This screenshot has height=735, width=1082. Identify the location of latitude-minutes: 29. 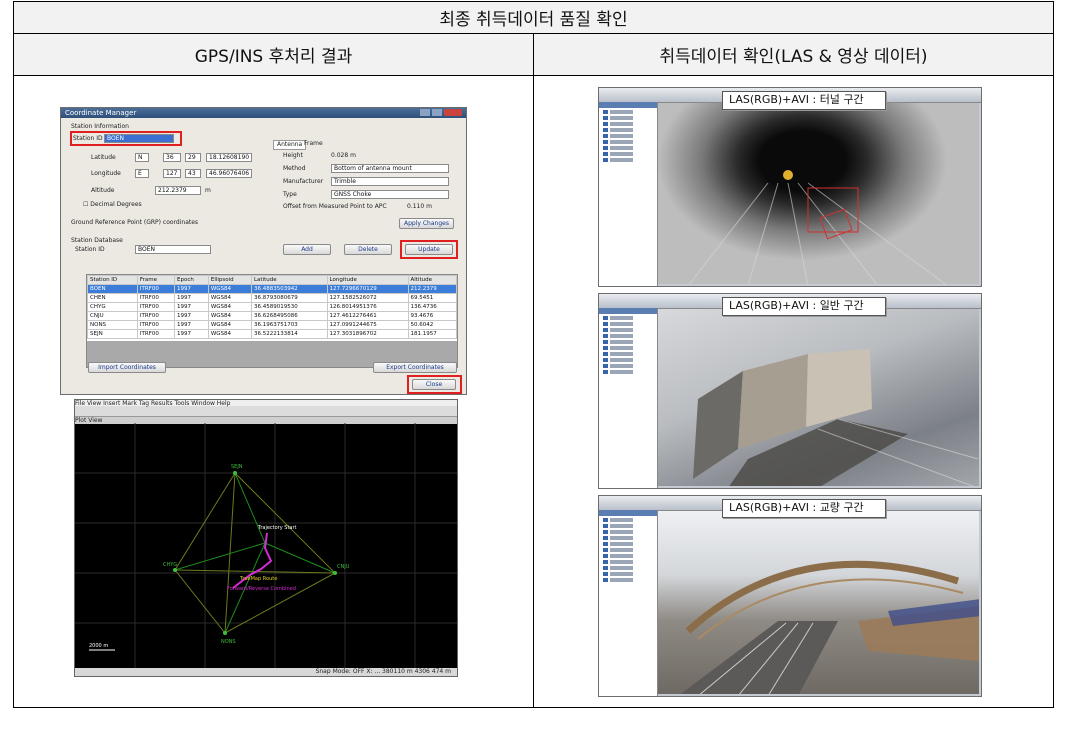
(193, 157).